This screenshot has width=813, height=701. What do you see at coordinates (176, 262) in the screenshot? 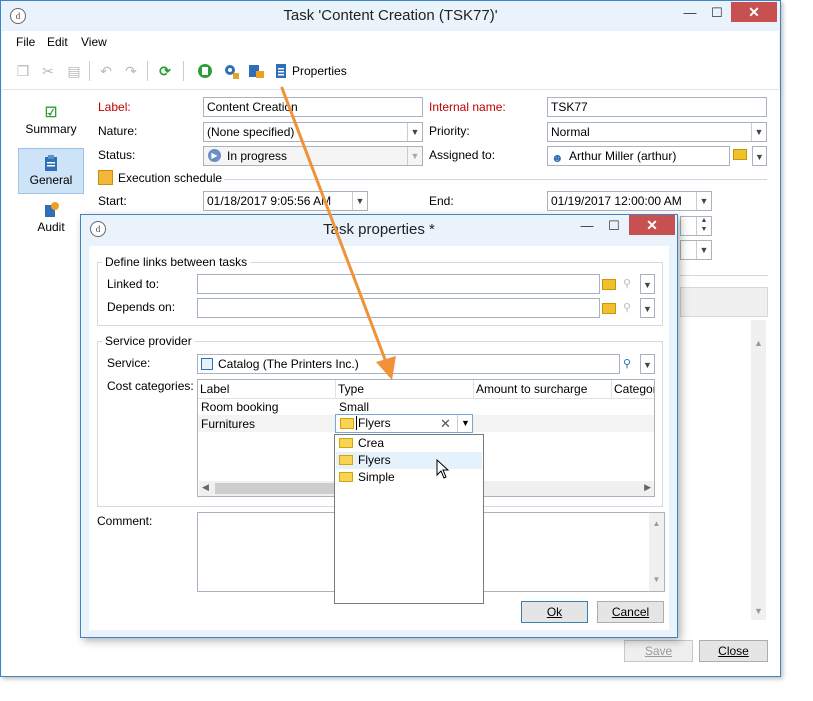
I see `links-group-title: Define links between tasks` at bounding box center [176, 262].